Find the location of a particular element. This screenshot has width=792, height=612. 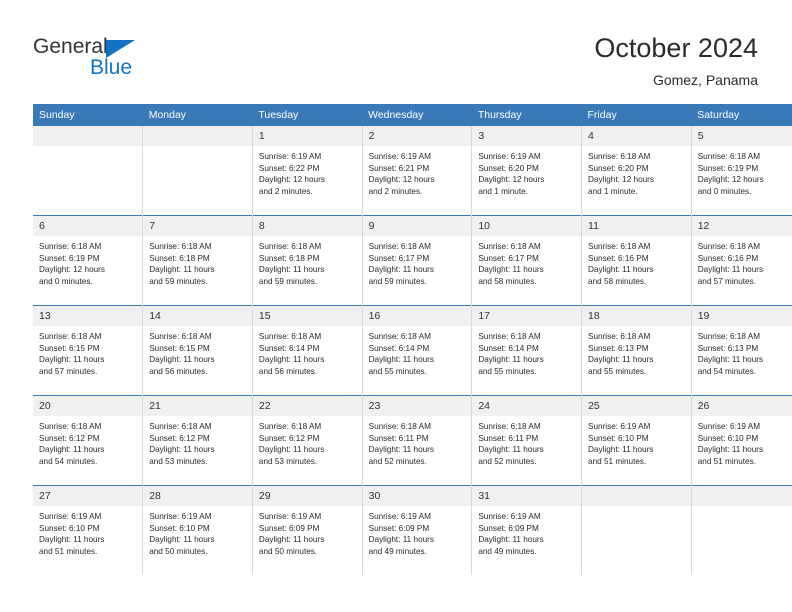

daylight-text-line2: and 1 minute. is located at coordinates (503, 191).